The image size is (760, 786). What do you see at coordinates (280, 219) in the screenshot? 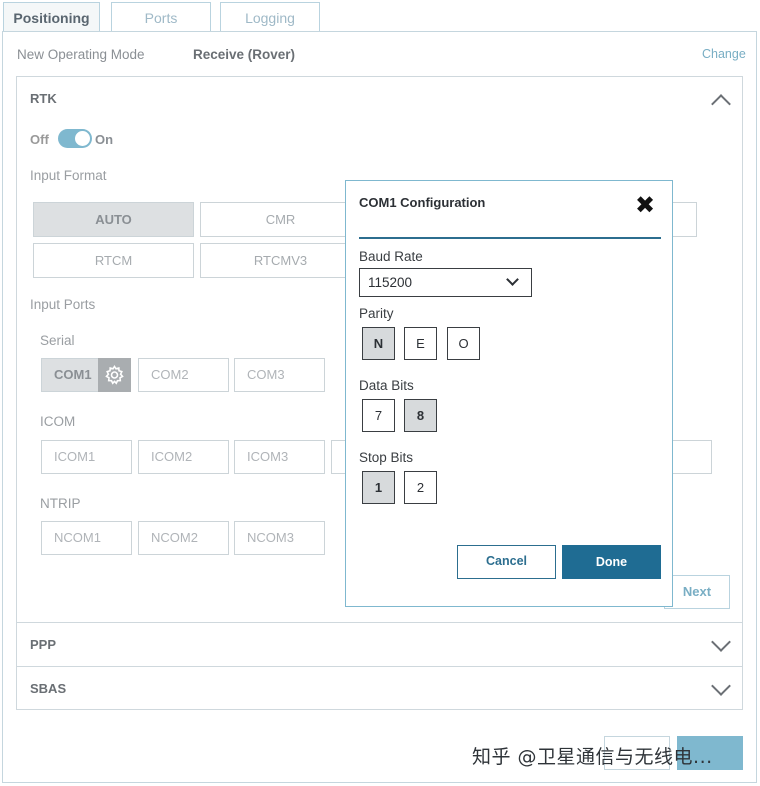
I see `format-cmr-button: CMR` at bounding box center [280, 219].